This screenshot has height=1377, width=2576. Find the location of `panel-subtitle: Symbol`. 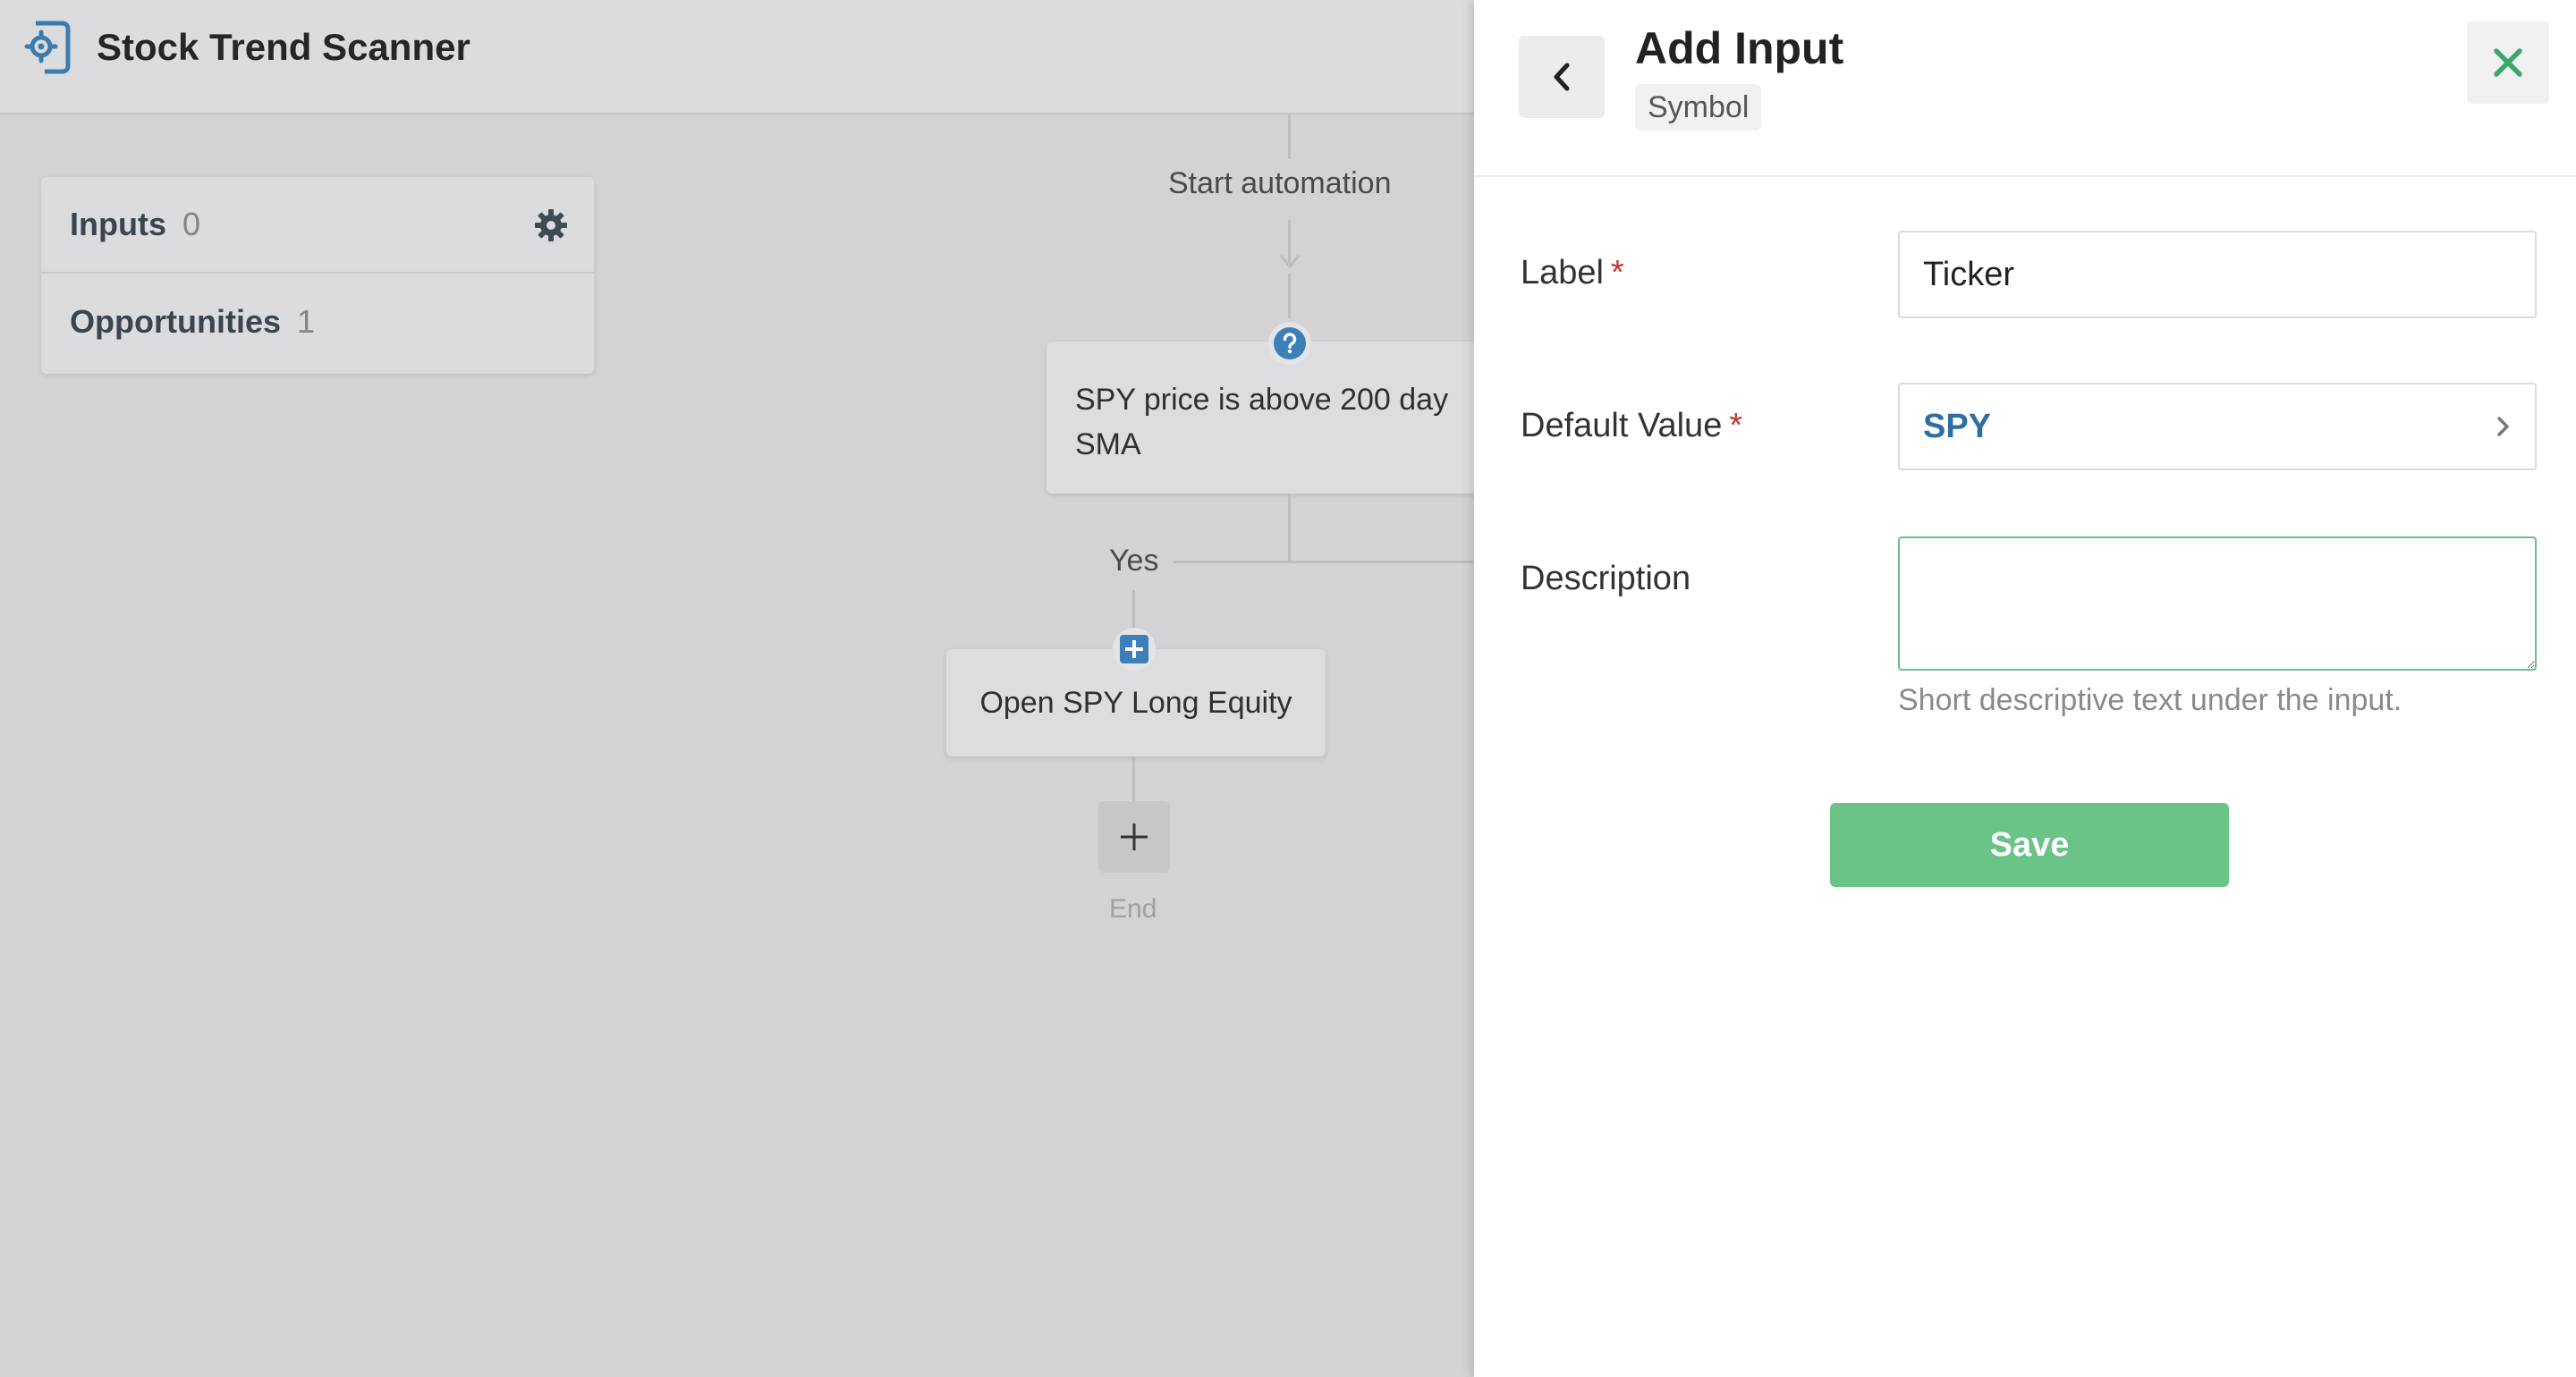

panel-subtitle: Symbol is located at coordinates (1698, 107).